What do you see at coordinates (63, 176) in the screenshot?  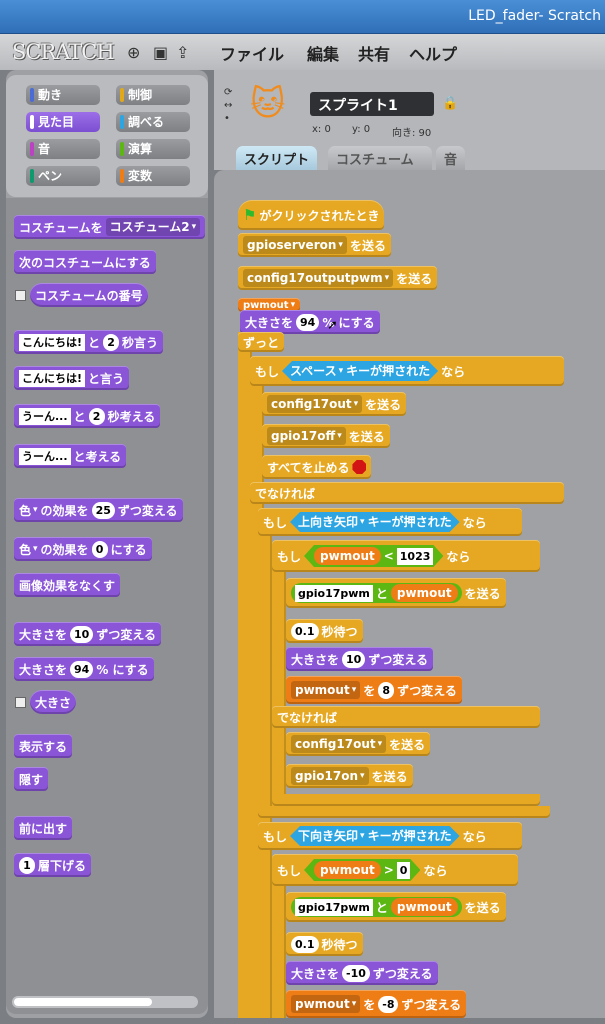 I see `category-pen: ペン` at bounding box center [63, 176].